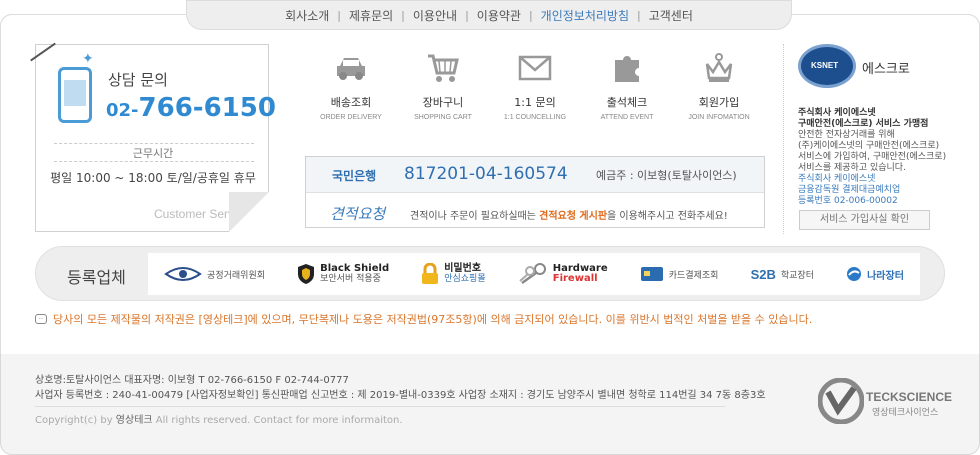 This screenshot has width=980, height=455. I want to click on menu-shopping-cart: 장바구니 SHOPPING CART, so click(443, 92).